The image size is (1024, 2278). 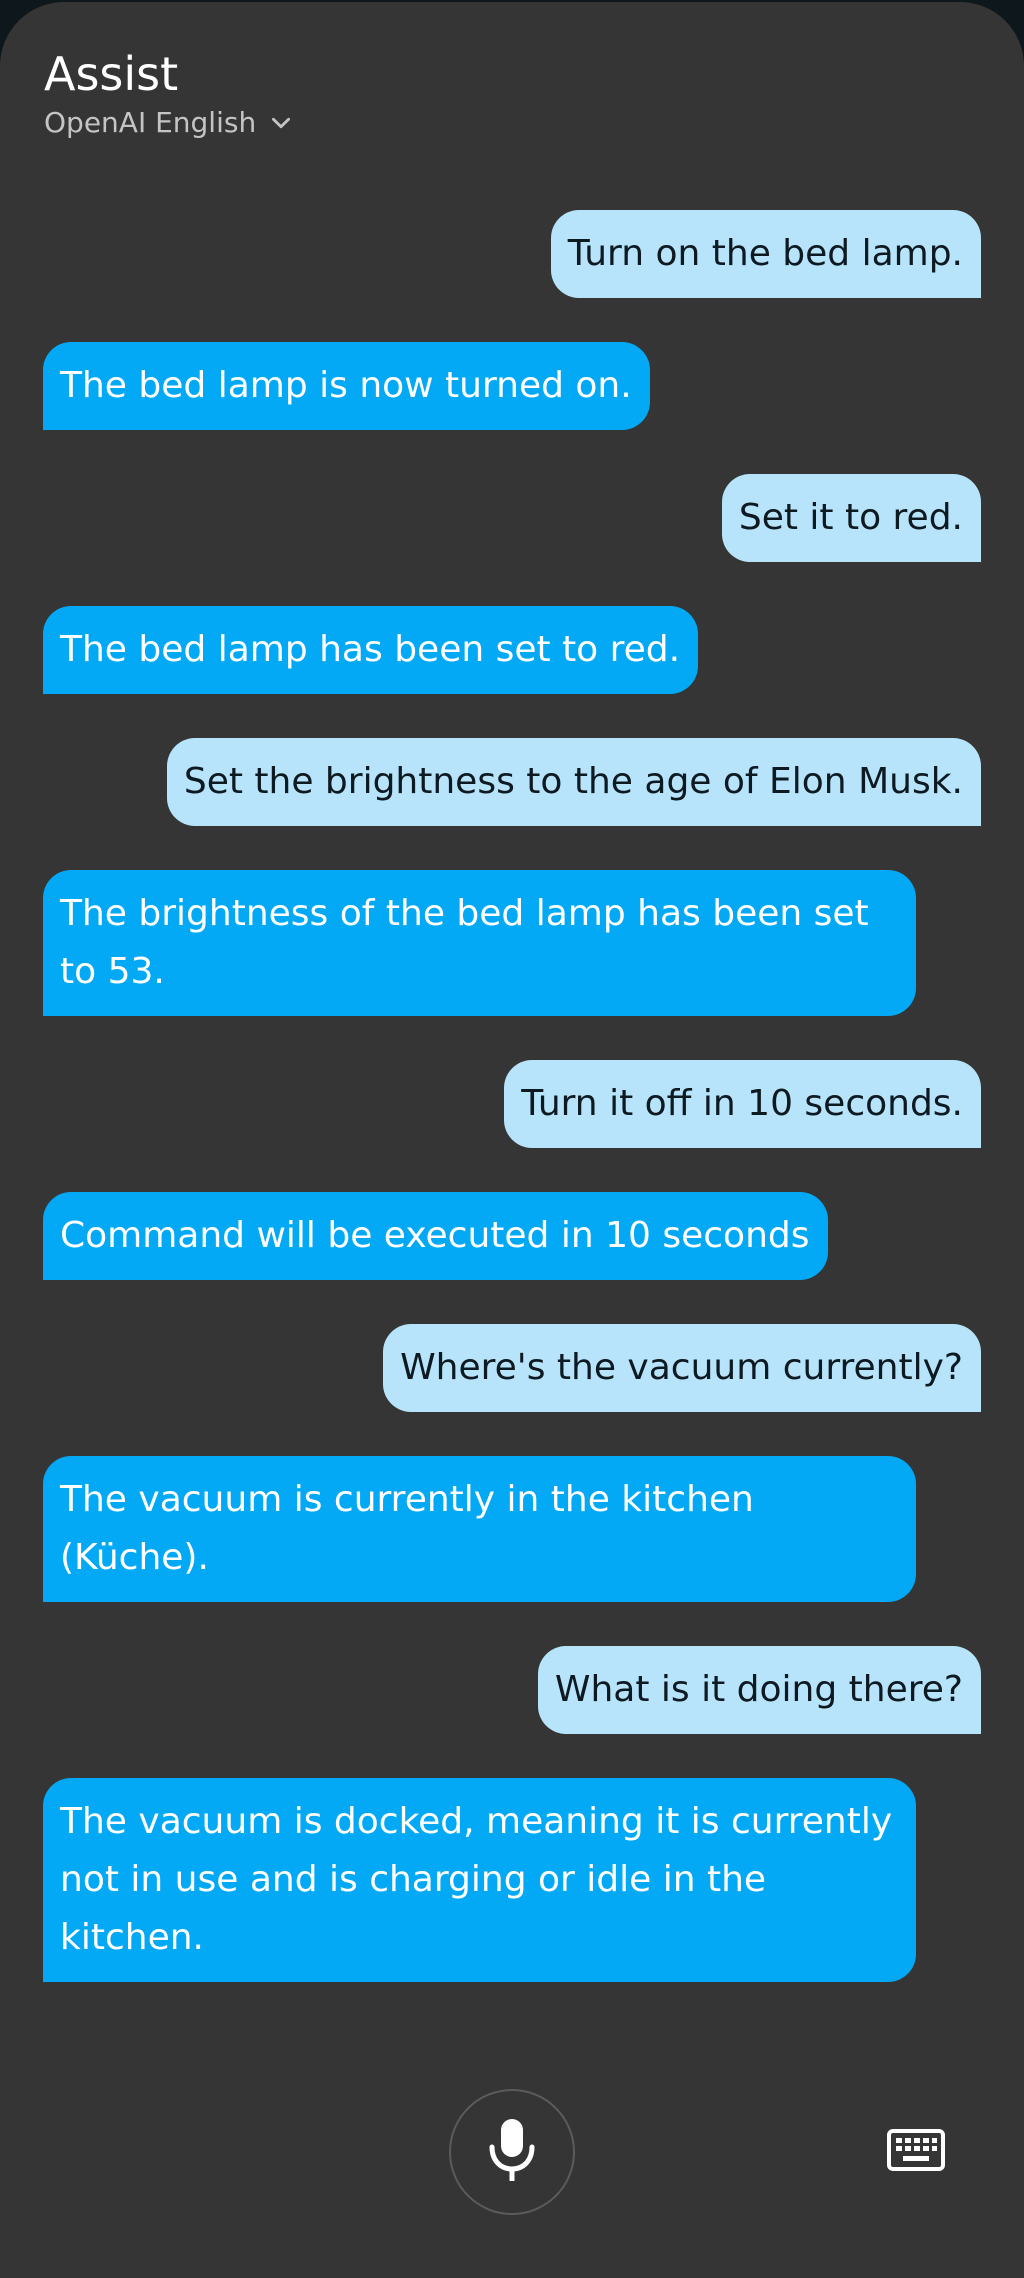 I want to click on keyboard-icon, so click(x=916, y=2152).